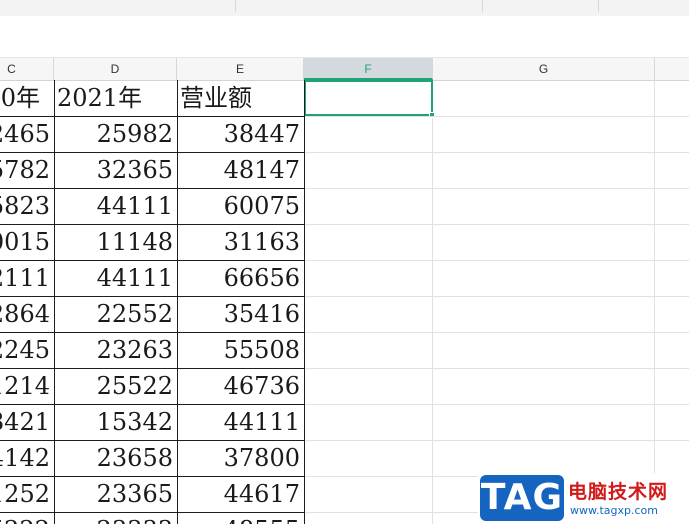 The width and height of the screenshot is (689, 524). What do you see at coordinates (344, 242) in the screenshot?
I see `table-row: 200151114831163` at bounding box center [344, 242].